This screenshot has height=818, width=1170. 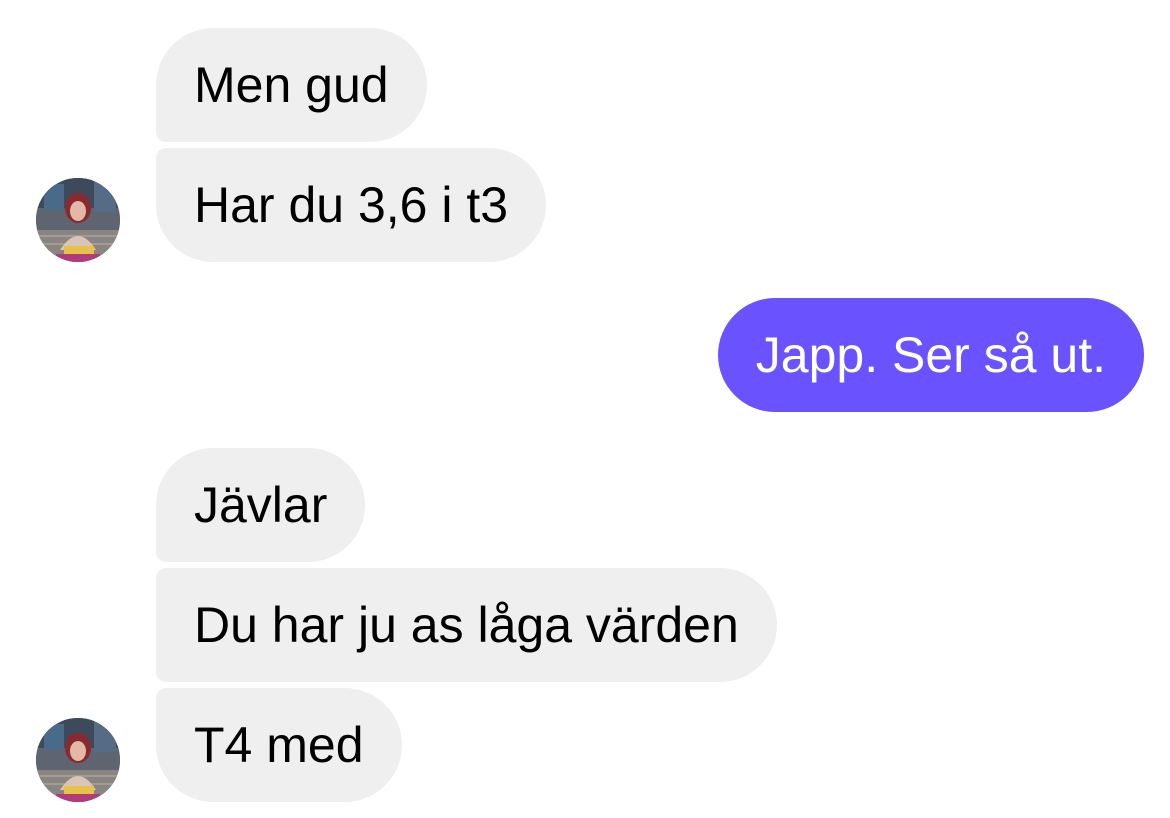 I want to click on message-bubble-incoming: Du har ju as låga värden, so click(x=466, y=625).